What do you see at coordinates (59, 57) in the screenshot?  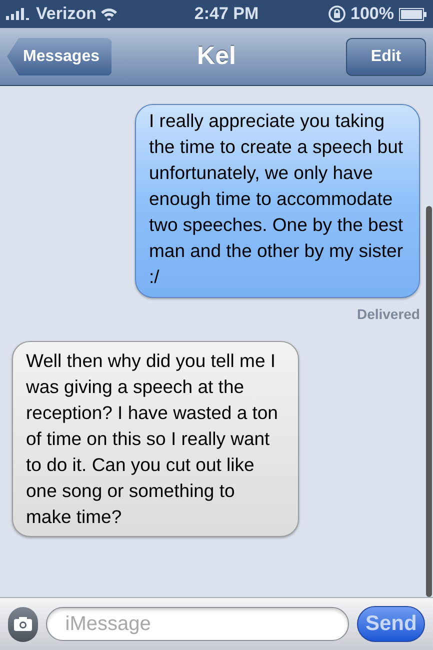 I see `back-button: Messages` at bounding box center [59, 57].